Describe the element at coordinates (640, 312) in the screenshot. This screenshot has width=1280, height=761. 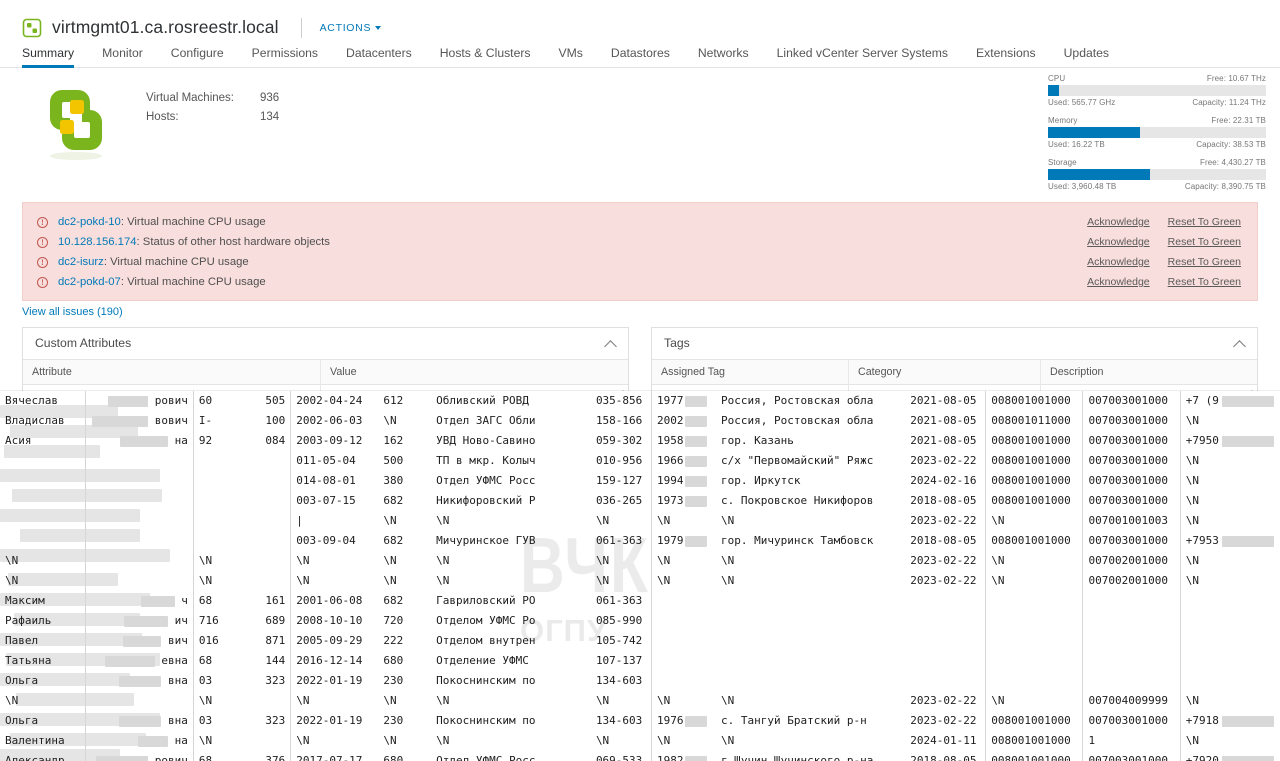
I see `view-all-issues-link: View all issues (190)` at that location.